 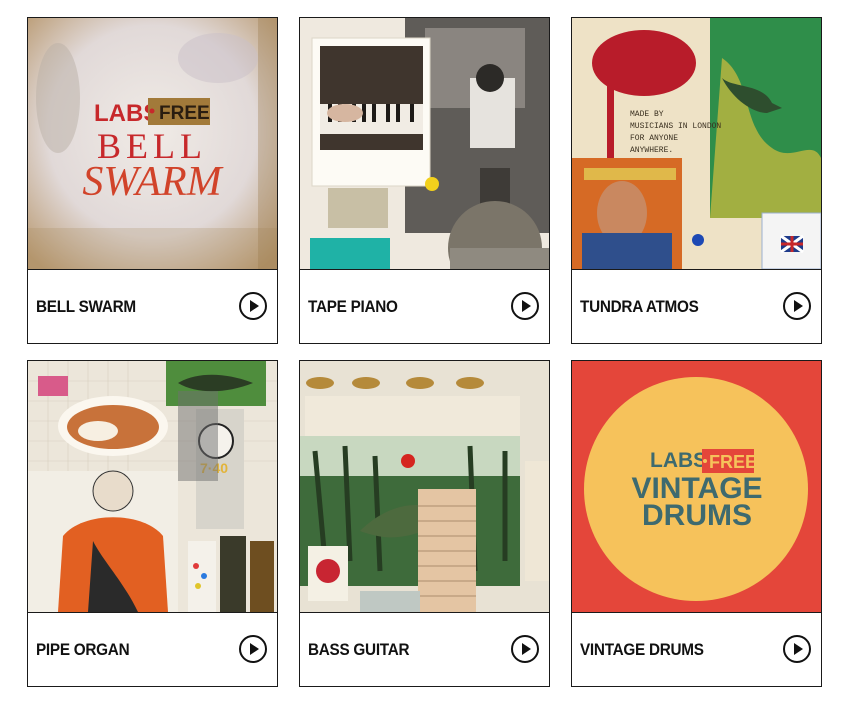 What do you see at coordinates (86, 307) in the screenshot?
I see `card-title: BELL SWARM` at bounding box center [86, 307].